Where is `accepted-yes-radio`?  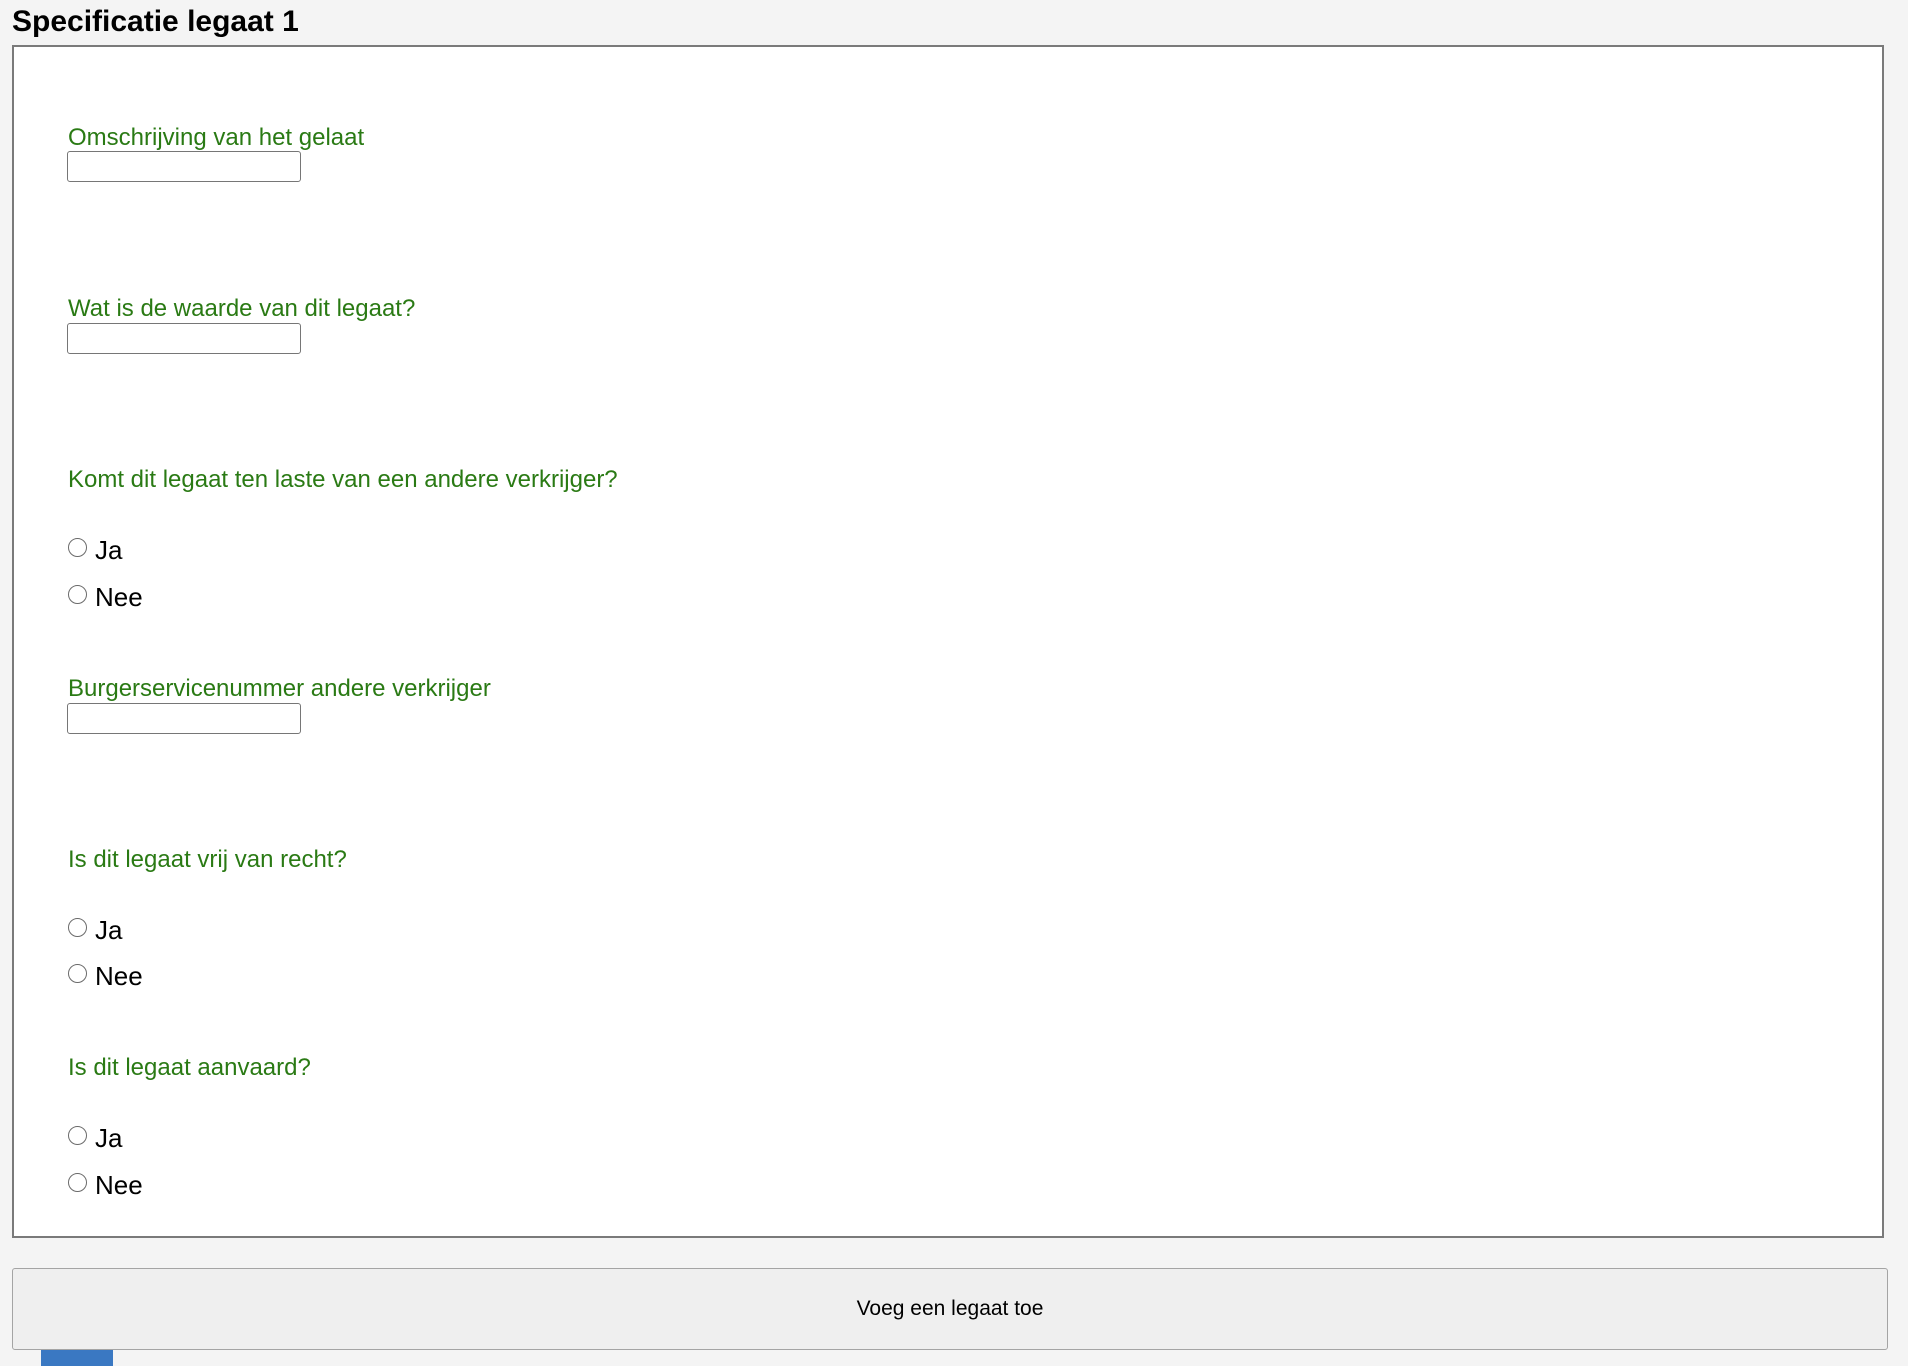
accepted-yes-radio is located at coordinates (77, 1135).